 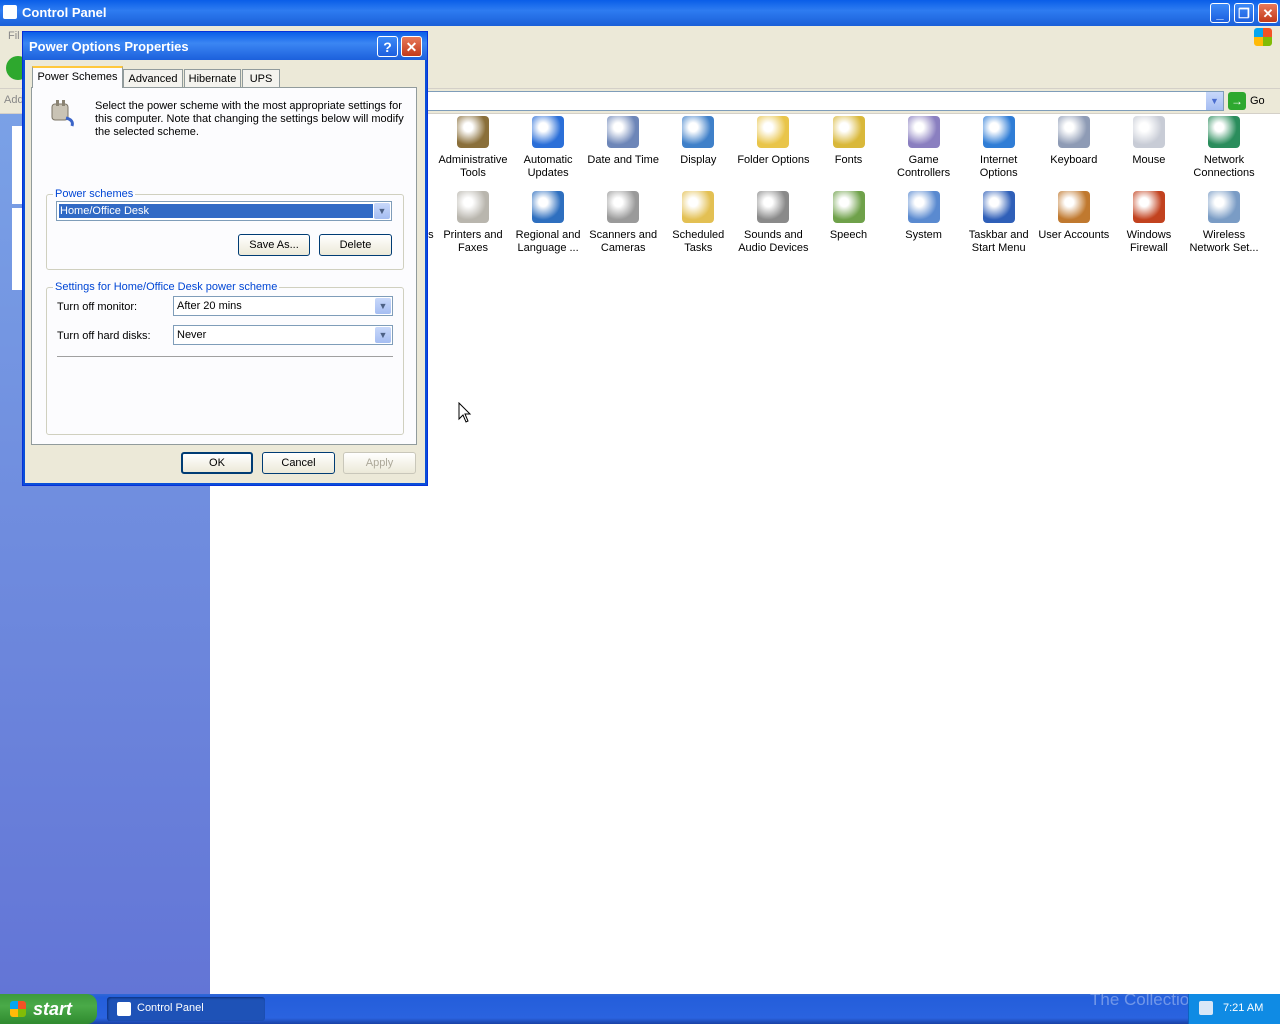 I want to click on control-panel-item-label: User Accounts, so click(x=1074, y=235).